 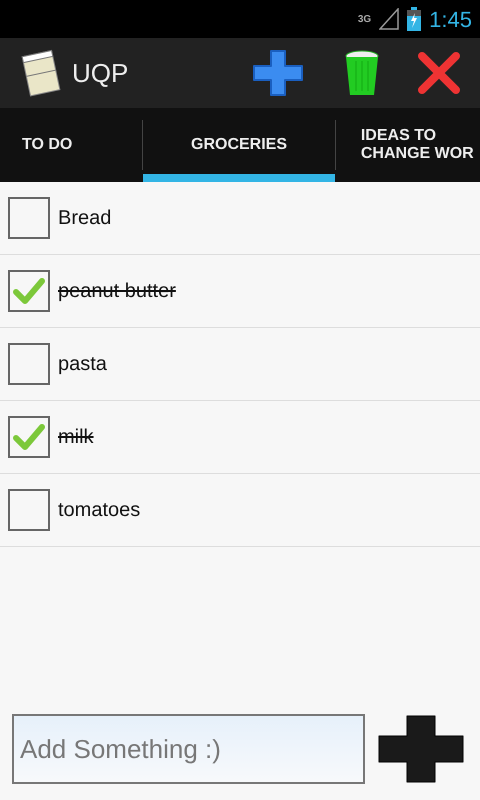 I want to click on signal-icon, so click(x=389, y=19).